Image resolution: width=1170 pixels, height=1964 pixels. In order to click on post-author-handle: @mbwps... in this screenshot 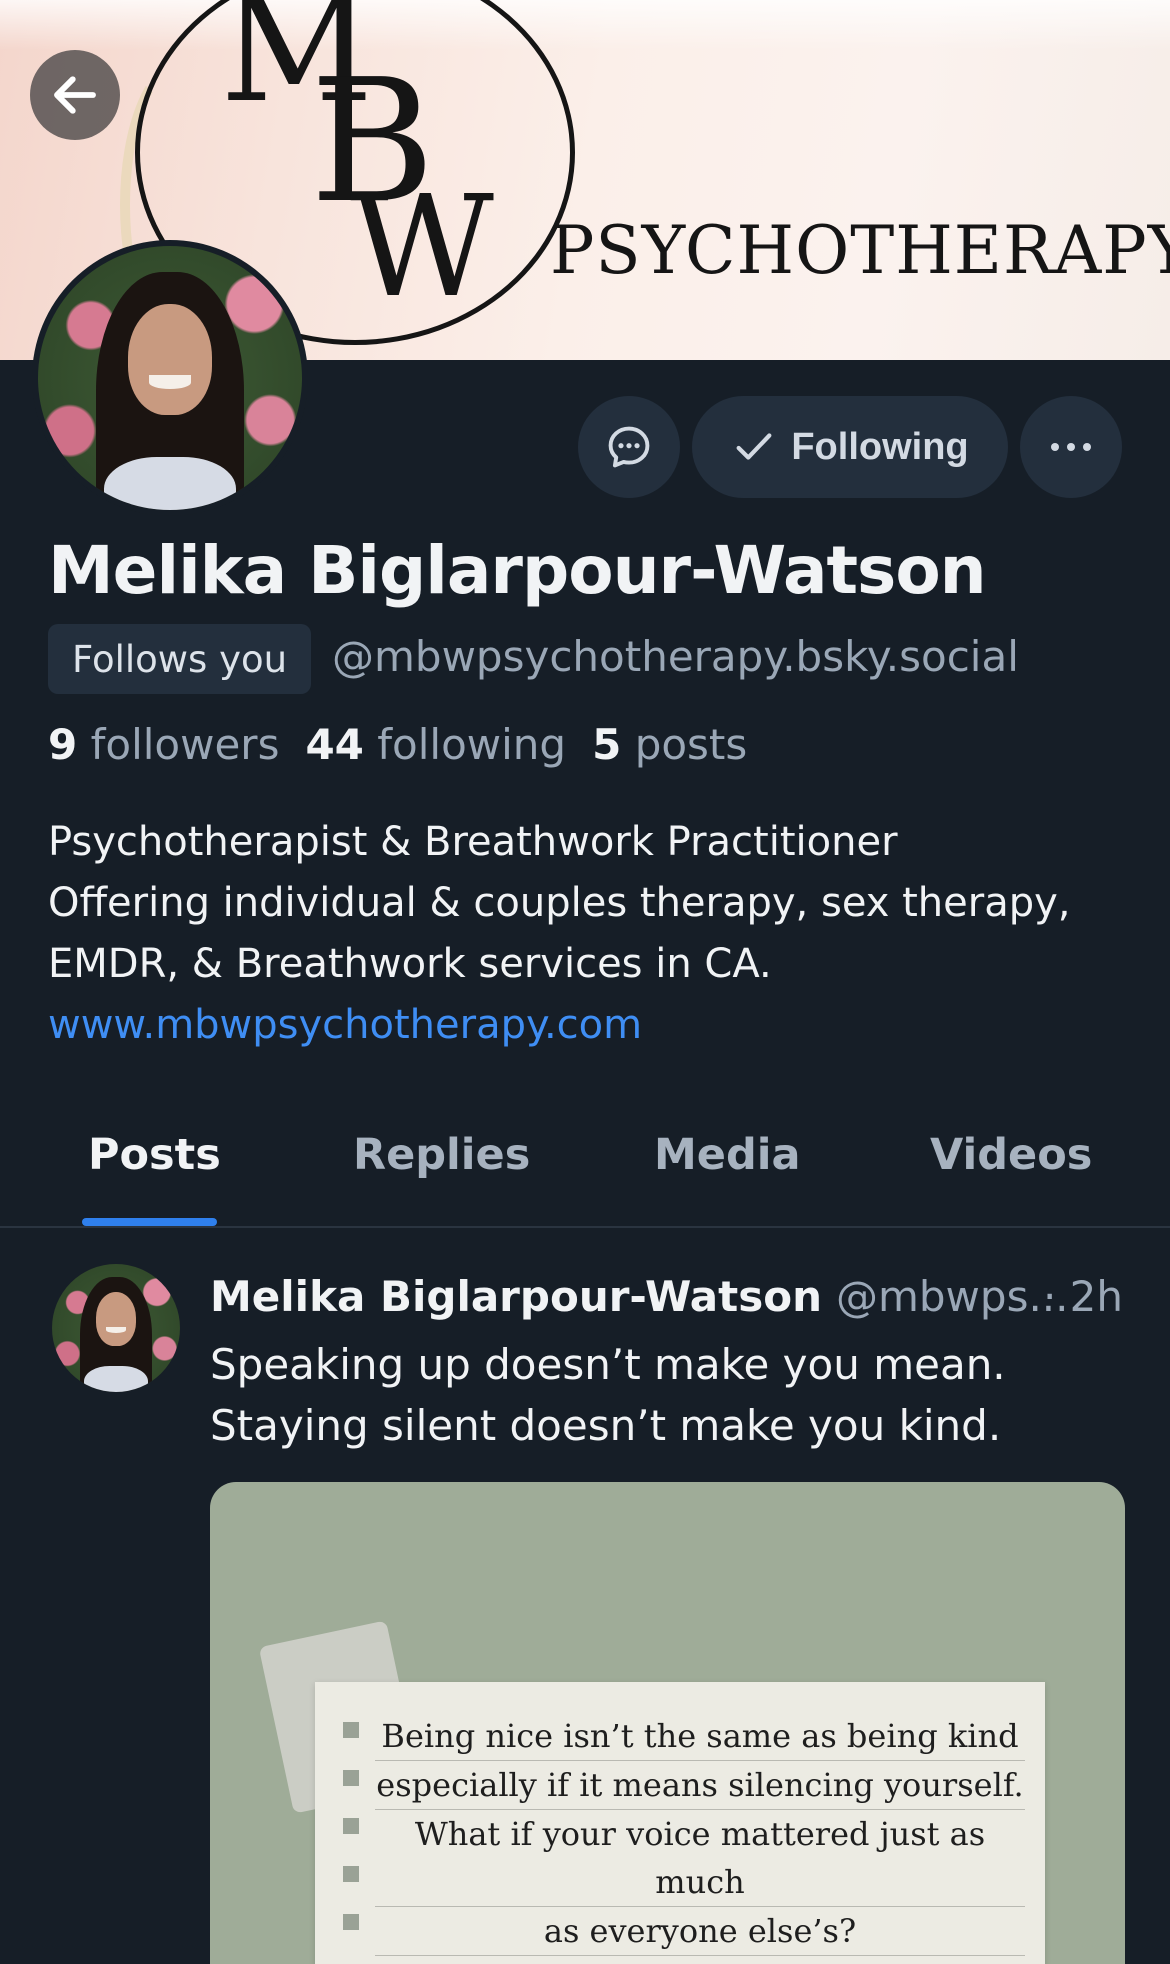, I will do `click(952, 1296)`.